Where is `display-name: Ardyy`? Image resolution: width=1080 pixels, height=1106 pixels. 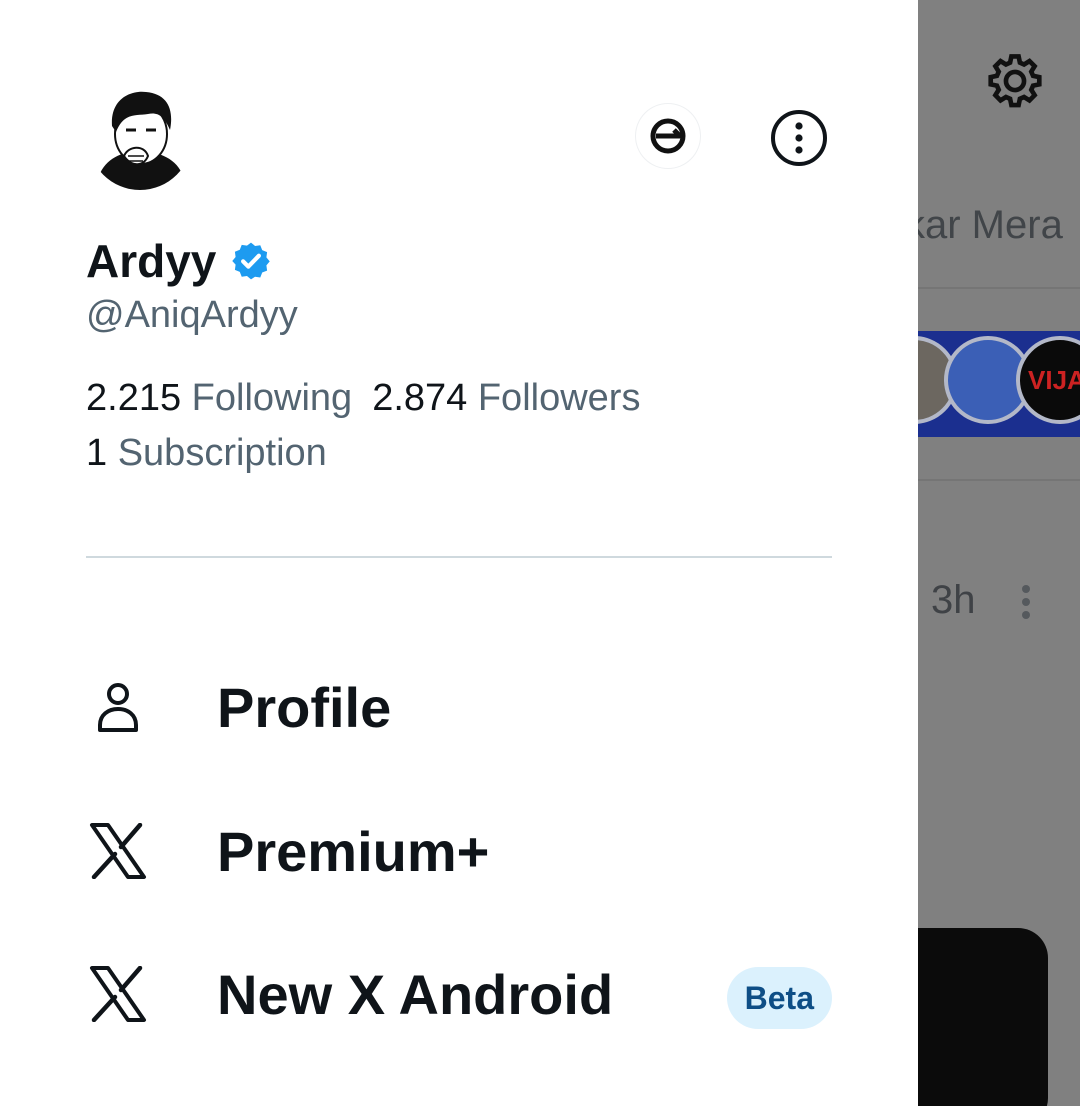
display-name: Ardyy is located at coordinates (151, 261).